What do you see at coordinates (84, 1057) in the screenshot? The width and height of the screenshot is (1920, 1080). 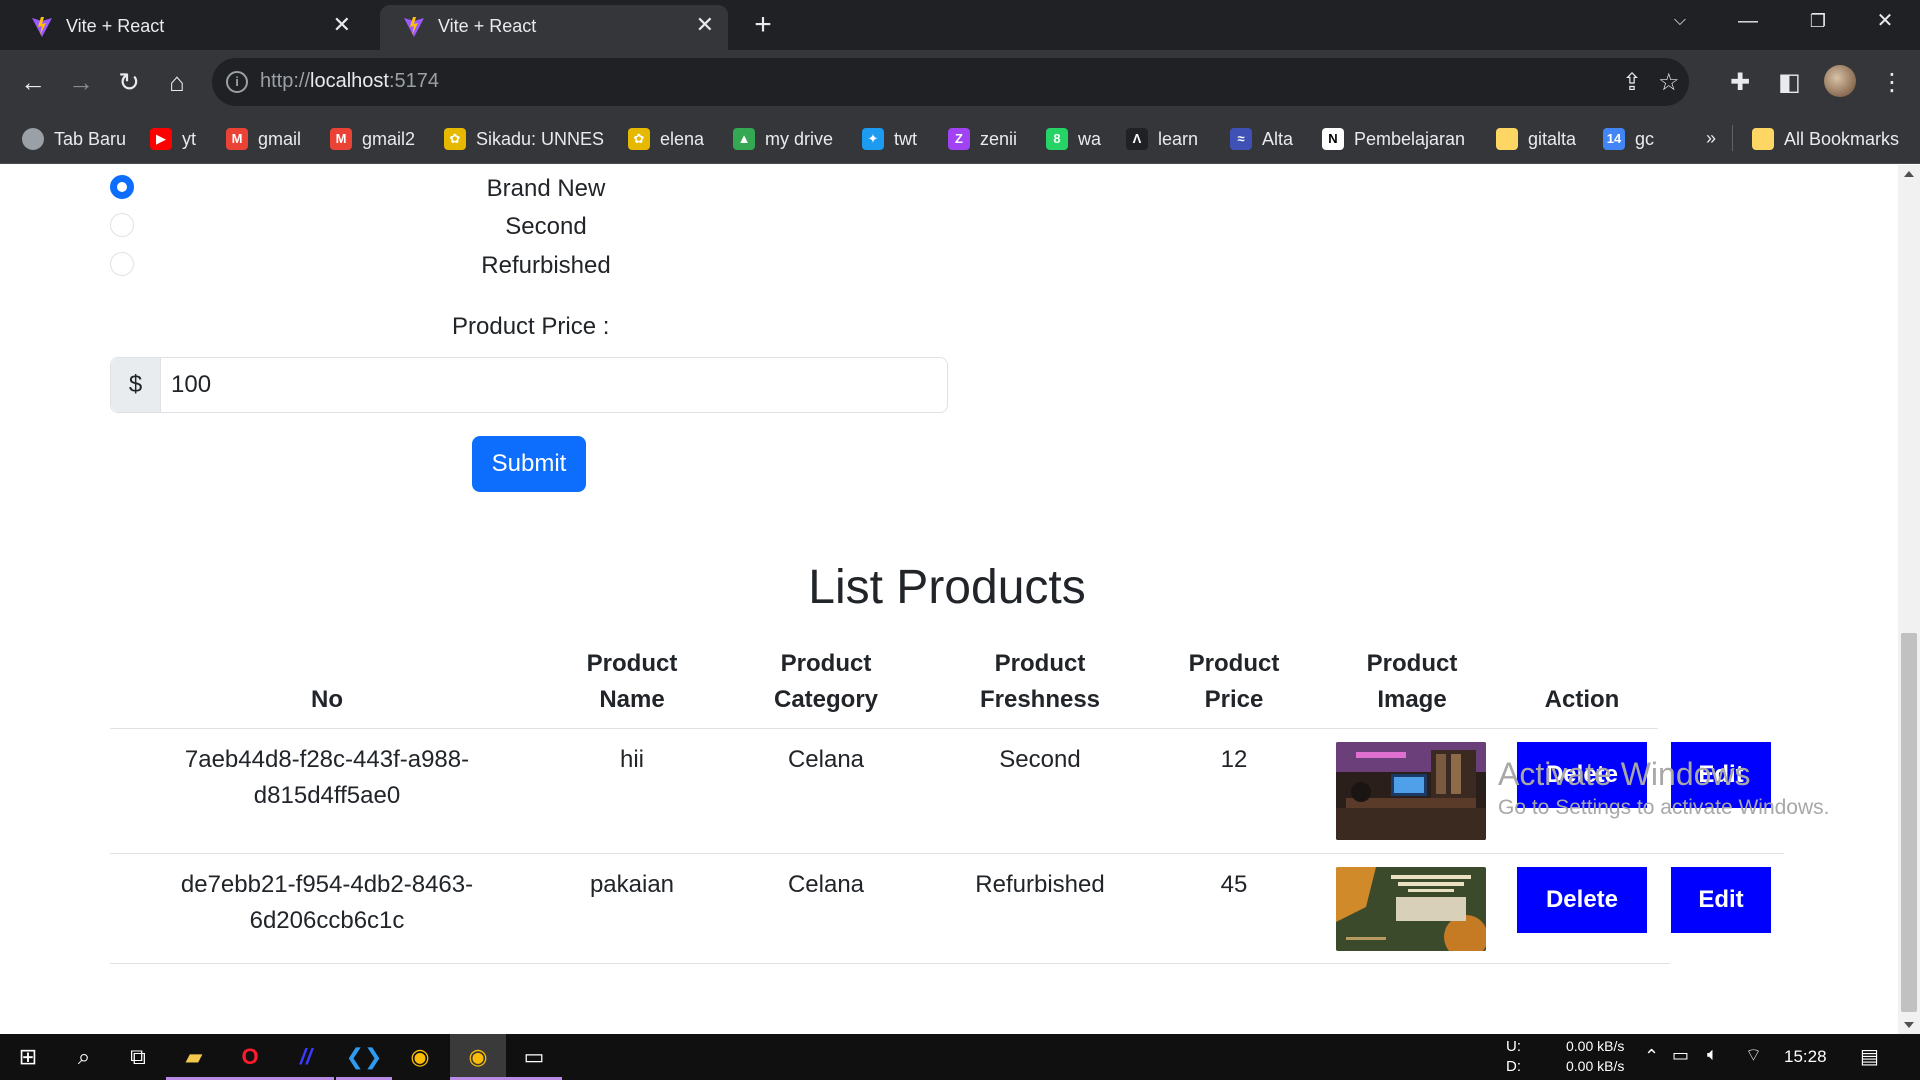 I see `search-icon: ⌕` at bounding box center [84, 1057].